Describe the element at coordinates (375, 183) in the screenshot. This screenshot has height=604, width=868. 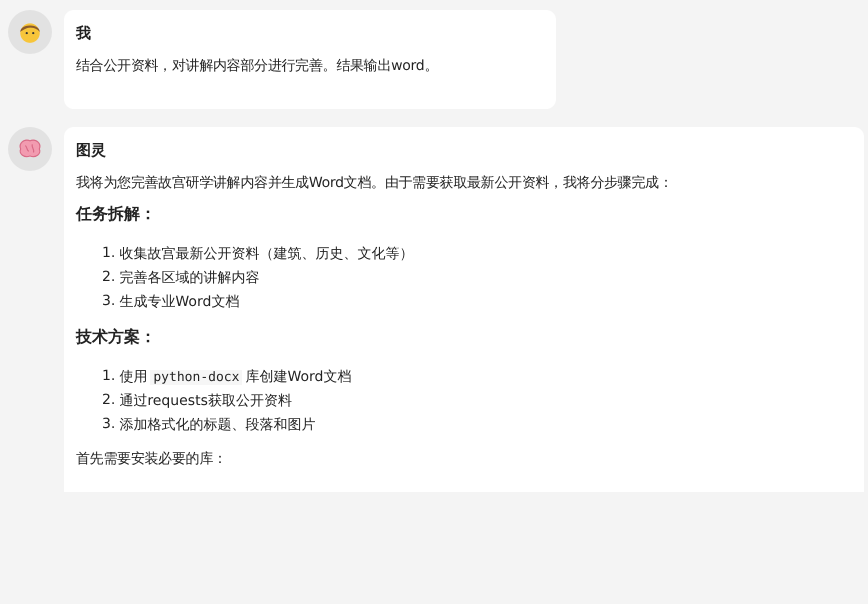
I see `message-text: 我将为您完善故宫研学讲解内容并生成Word文档。由于需要获取最新公开资料，我将分步骤完成：` at that location.